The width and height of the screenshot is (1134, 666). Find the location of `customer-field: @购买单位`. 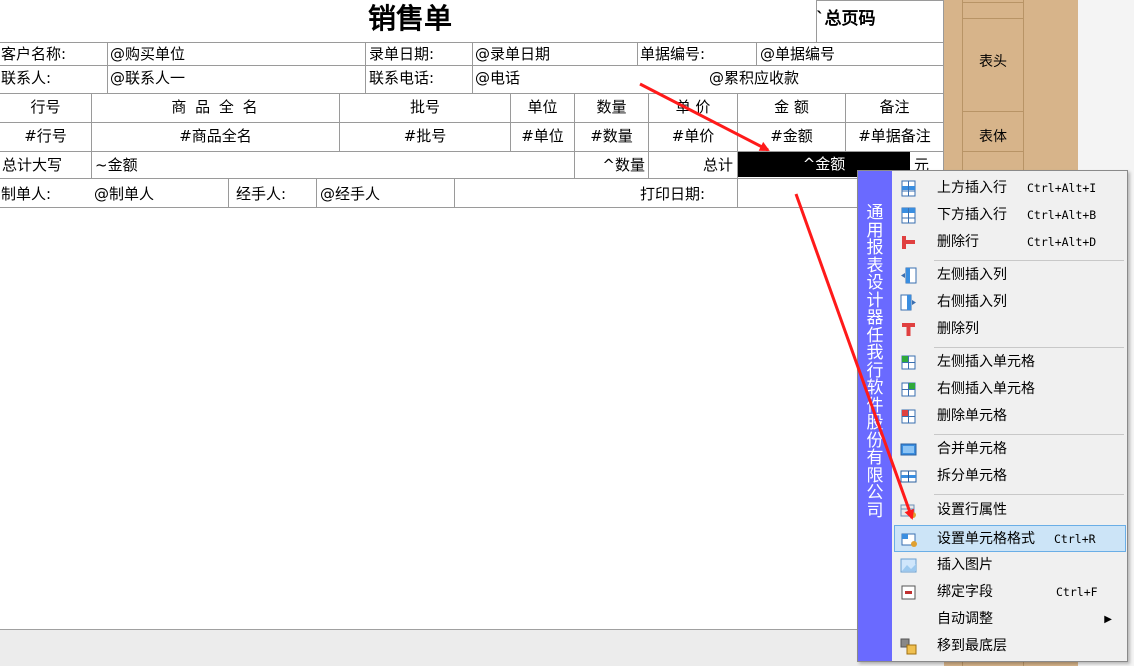

customer-field: @购买单位 is located at coordinates (147, 54).